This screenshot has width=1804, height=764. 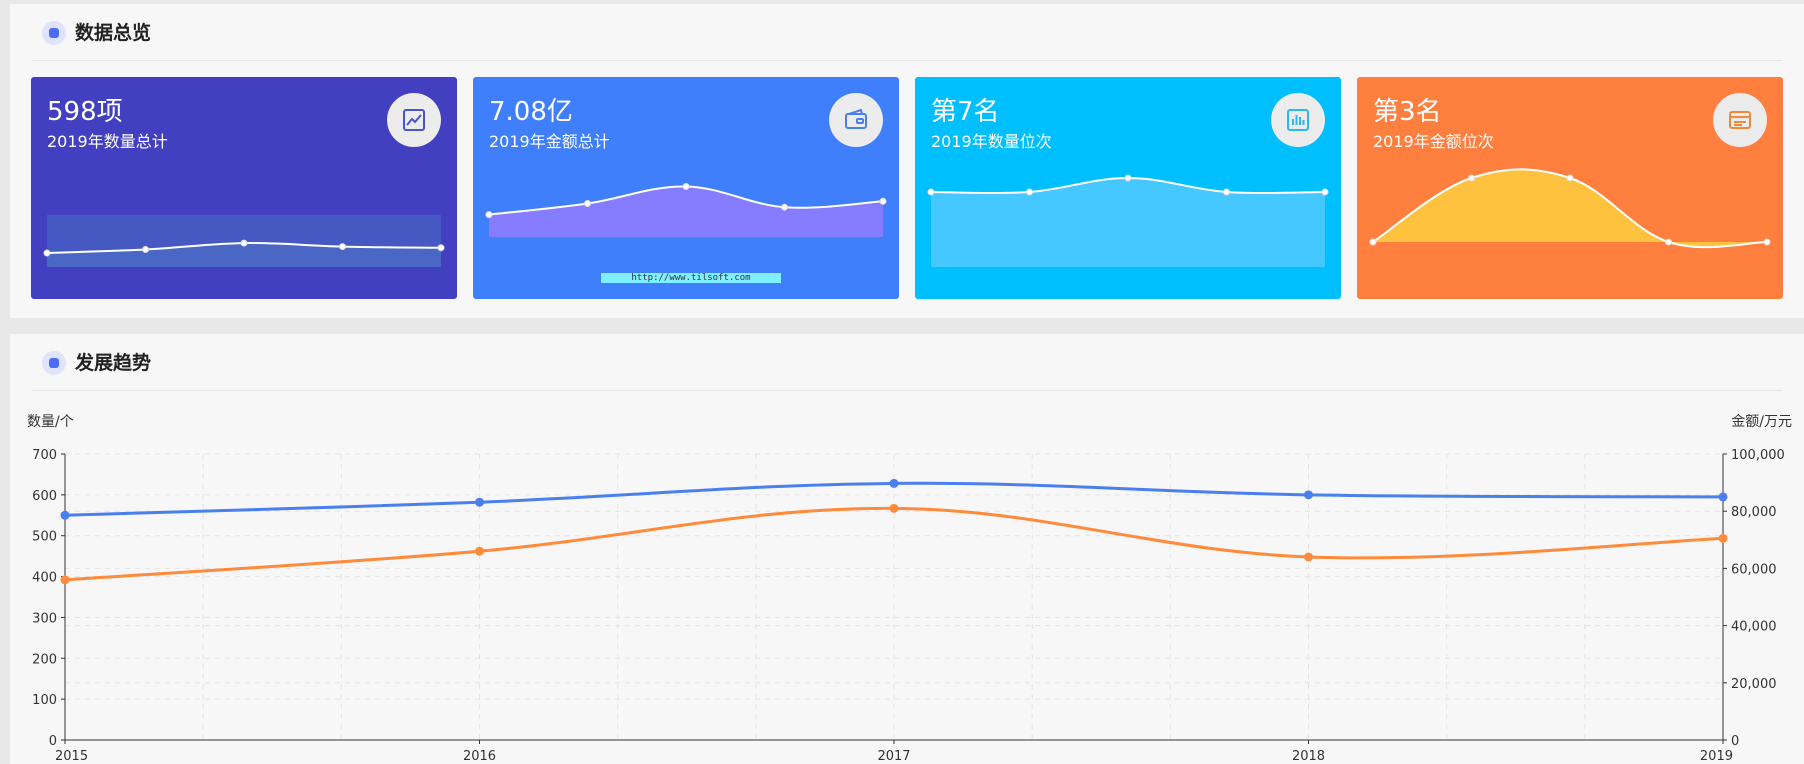 I want to click on y-right-tick-label: 40,000, so click(x=1754, y=627).